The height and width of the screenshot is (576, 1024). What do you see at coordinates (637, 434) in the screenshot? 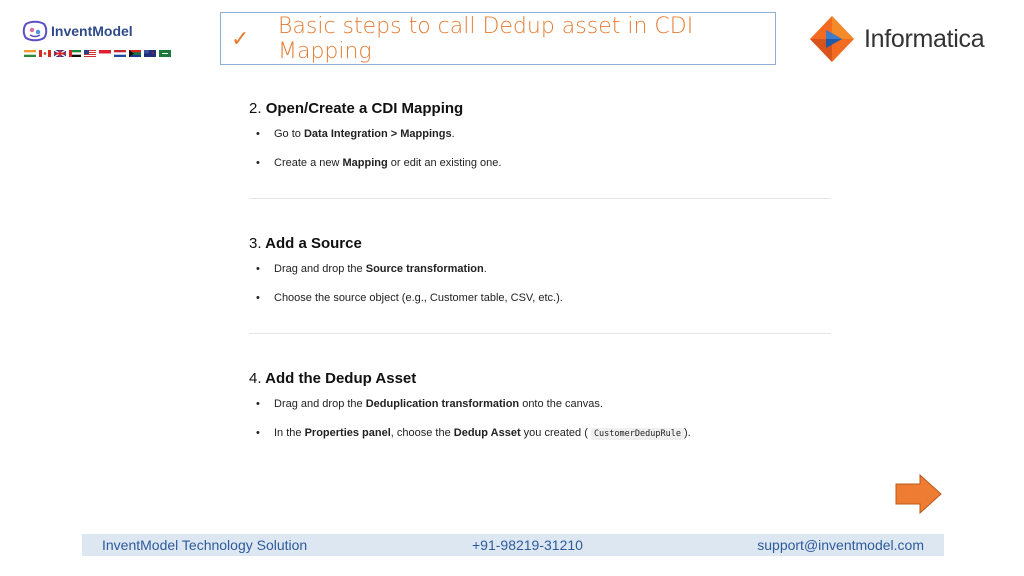
I see `inline-code: CustomerDedupRule` at bounding box center [637, 434].